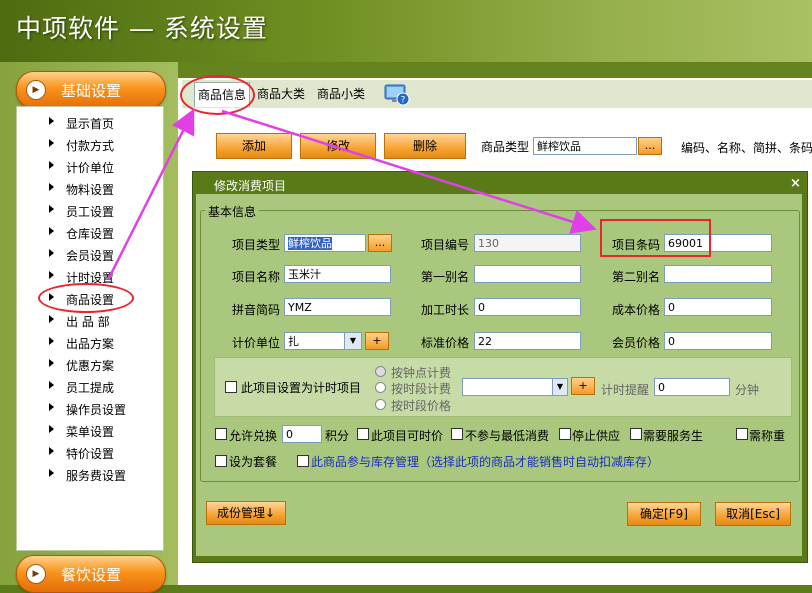 The width and height of the screenshot is (812, 593). Describe the element at coordinates (325, 243) in the screenshot. I see `item-type-input: 鲜榨饮品` at that location.